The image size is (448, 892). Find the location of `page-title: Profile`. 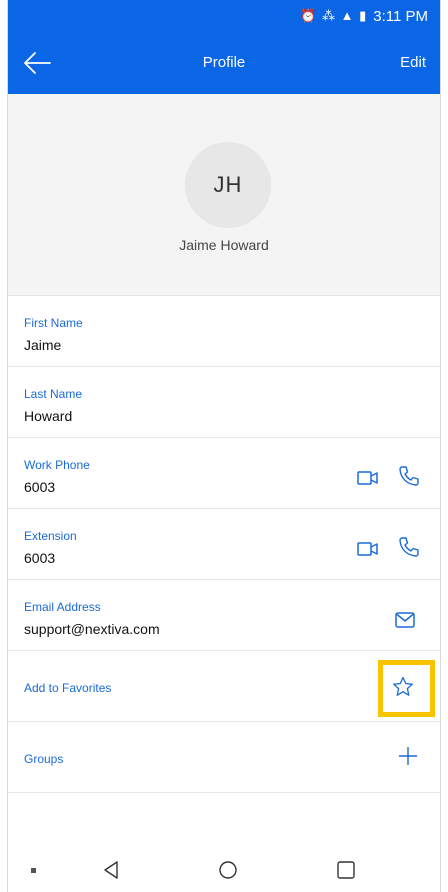

page-title: Profile is located at coordinates (224, 62).